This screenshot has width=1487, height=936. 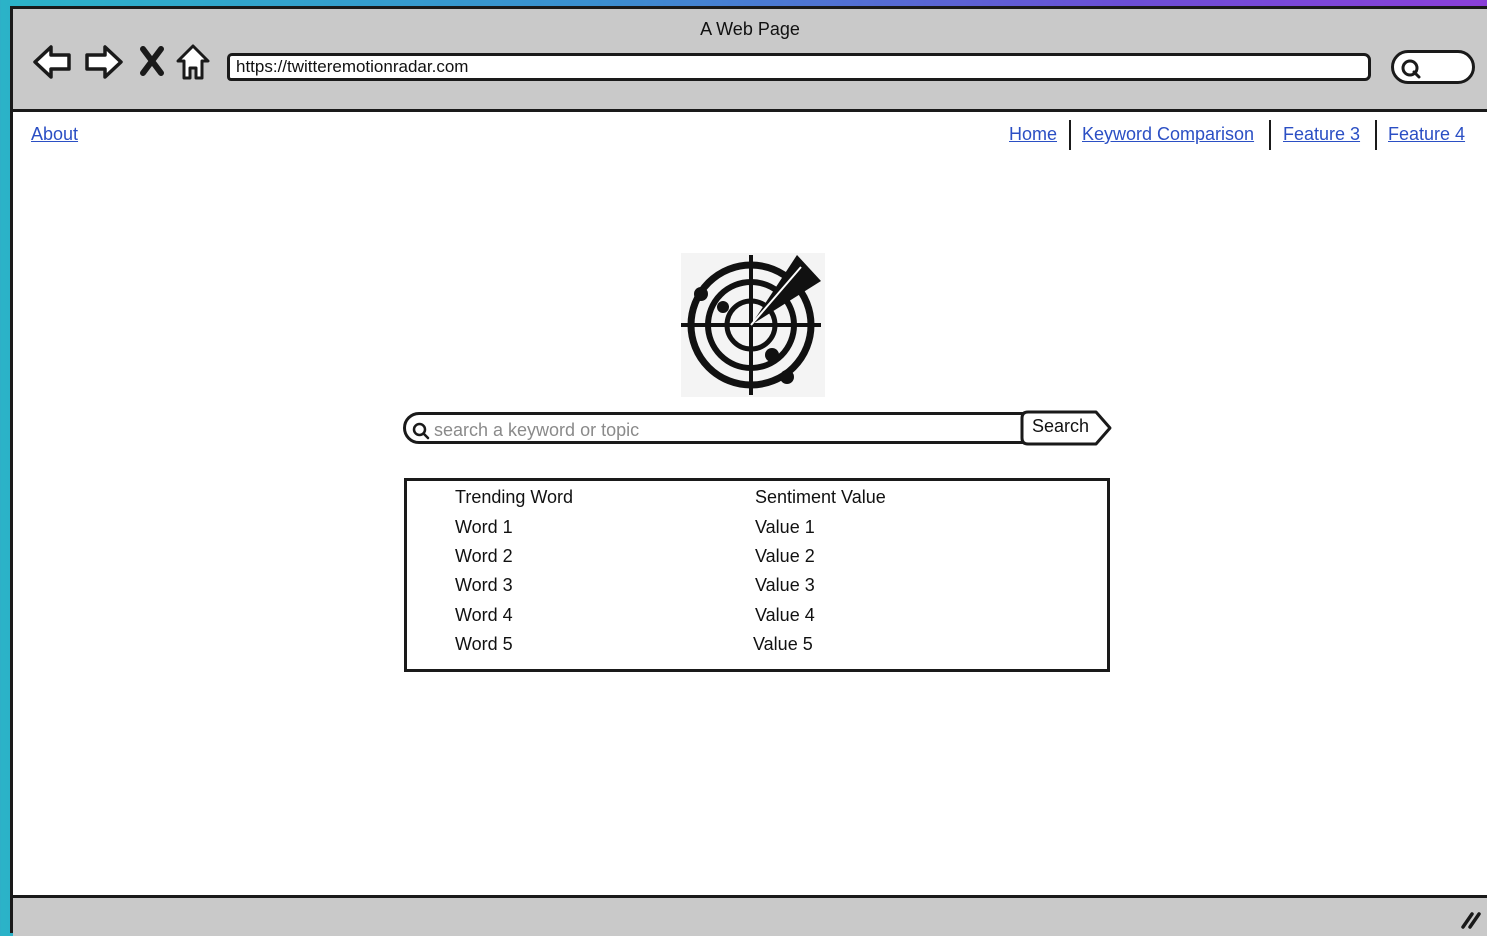 What do you see at coordinates (785, 615) in the screenshot?
I see `table-cell-value: Value 4` at bounding box center [785, 615].